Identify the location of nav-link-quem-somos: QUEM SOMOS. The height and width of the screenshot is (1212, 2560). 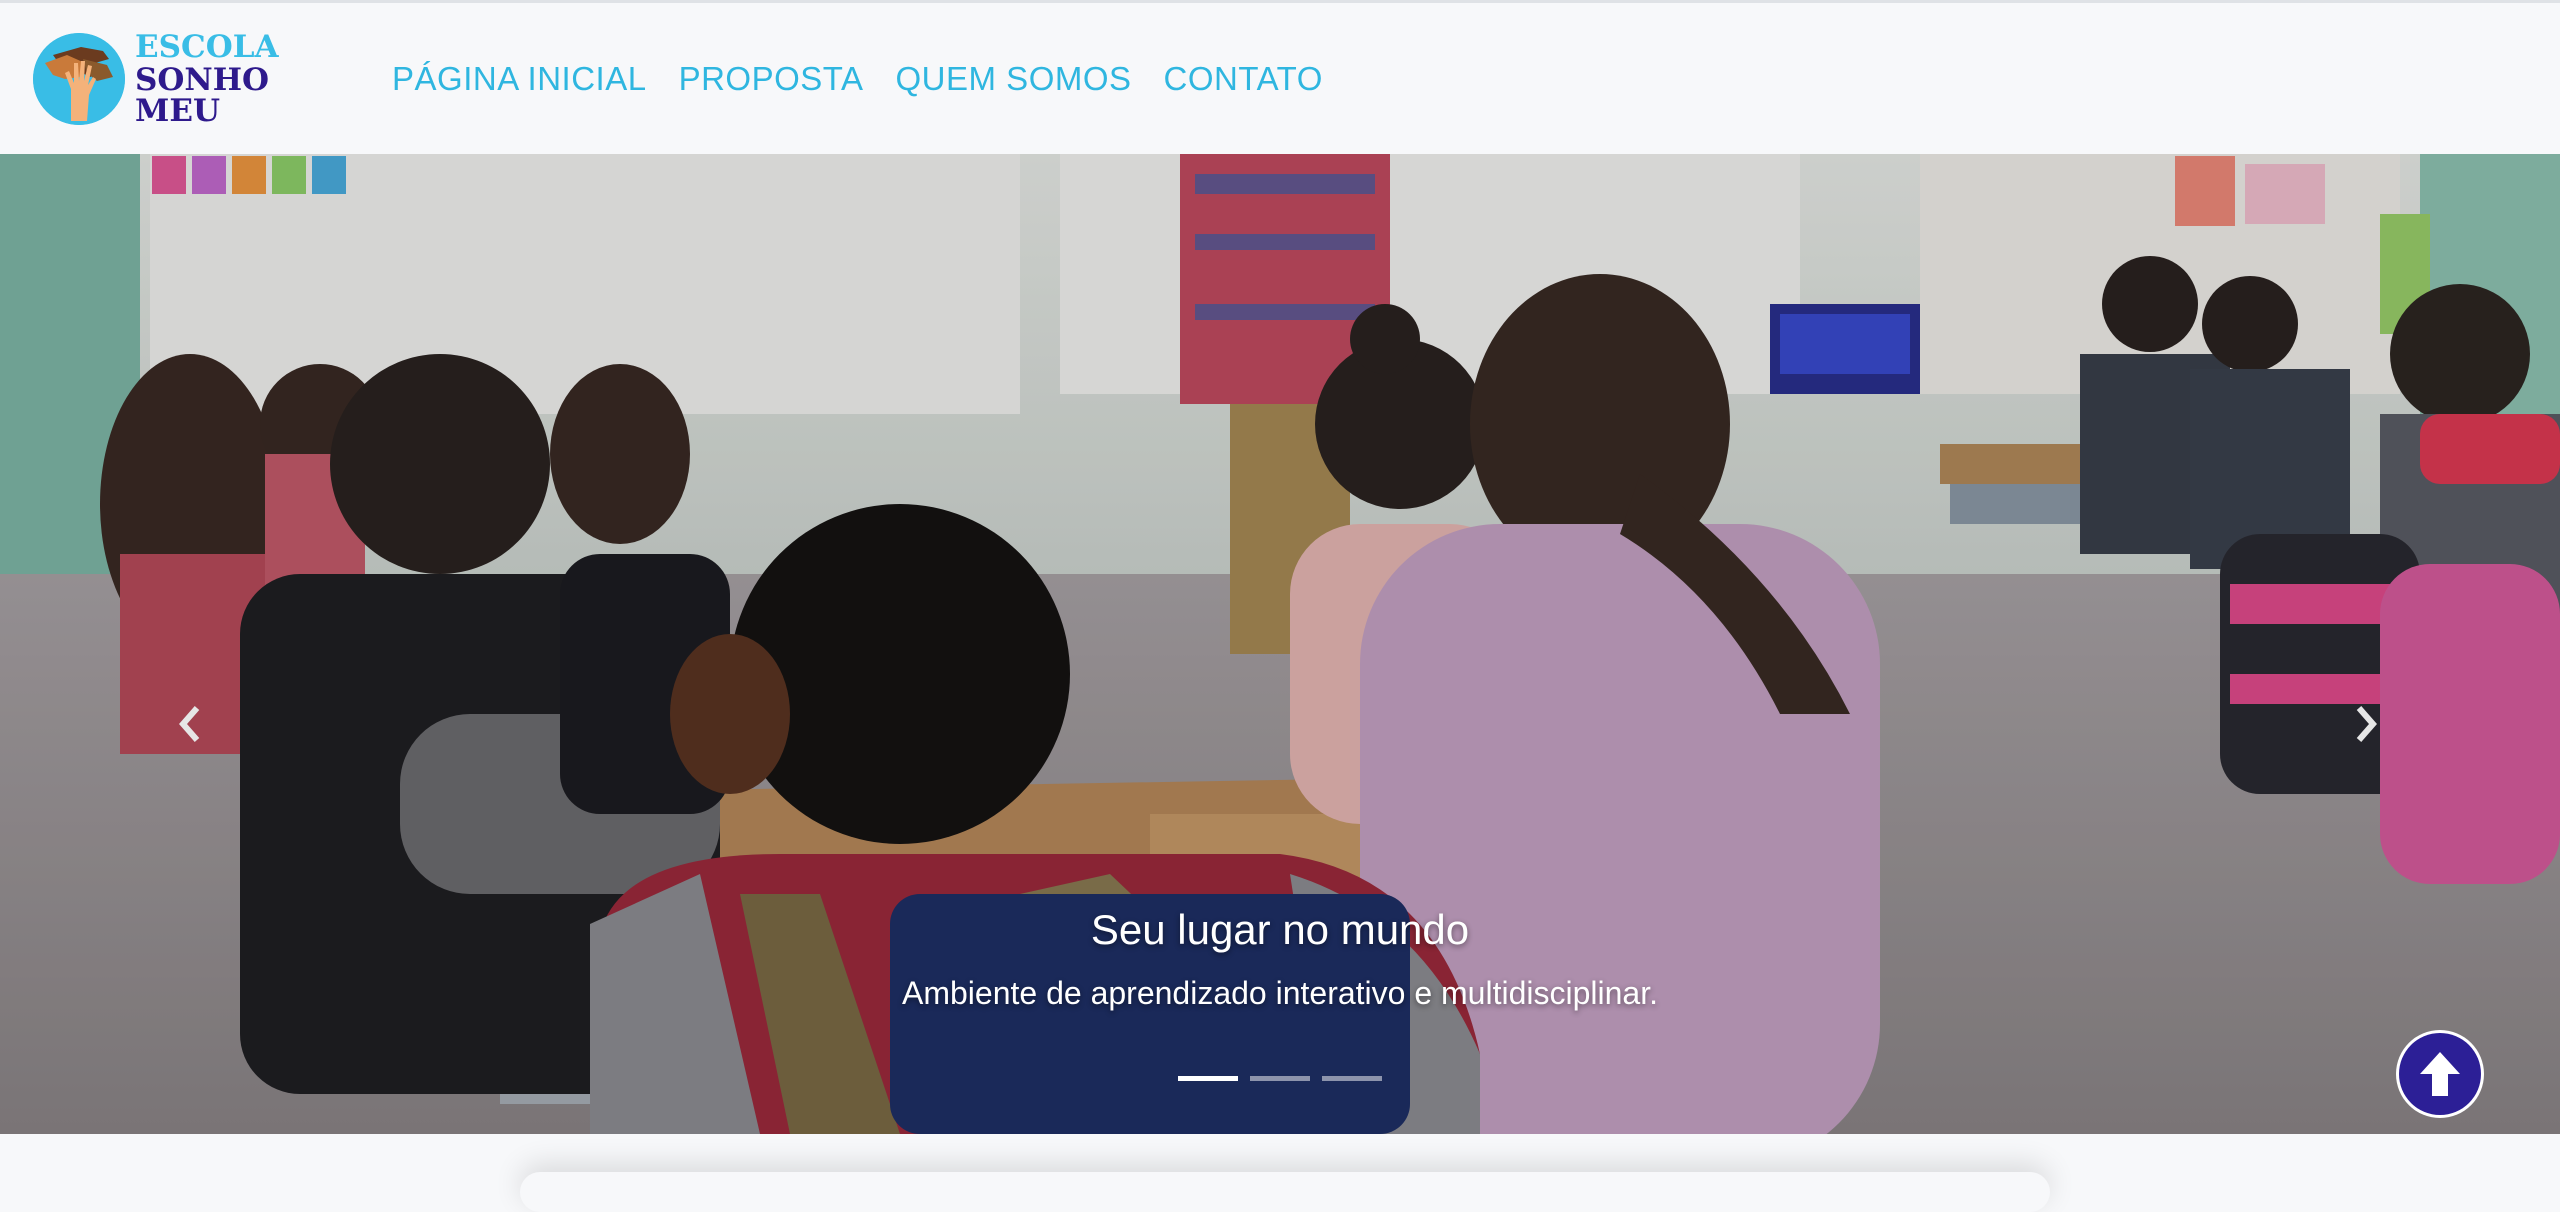
(1014, 79).